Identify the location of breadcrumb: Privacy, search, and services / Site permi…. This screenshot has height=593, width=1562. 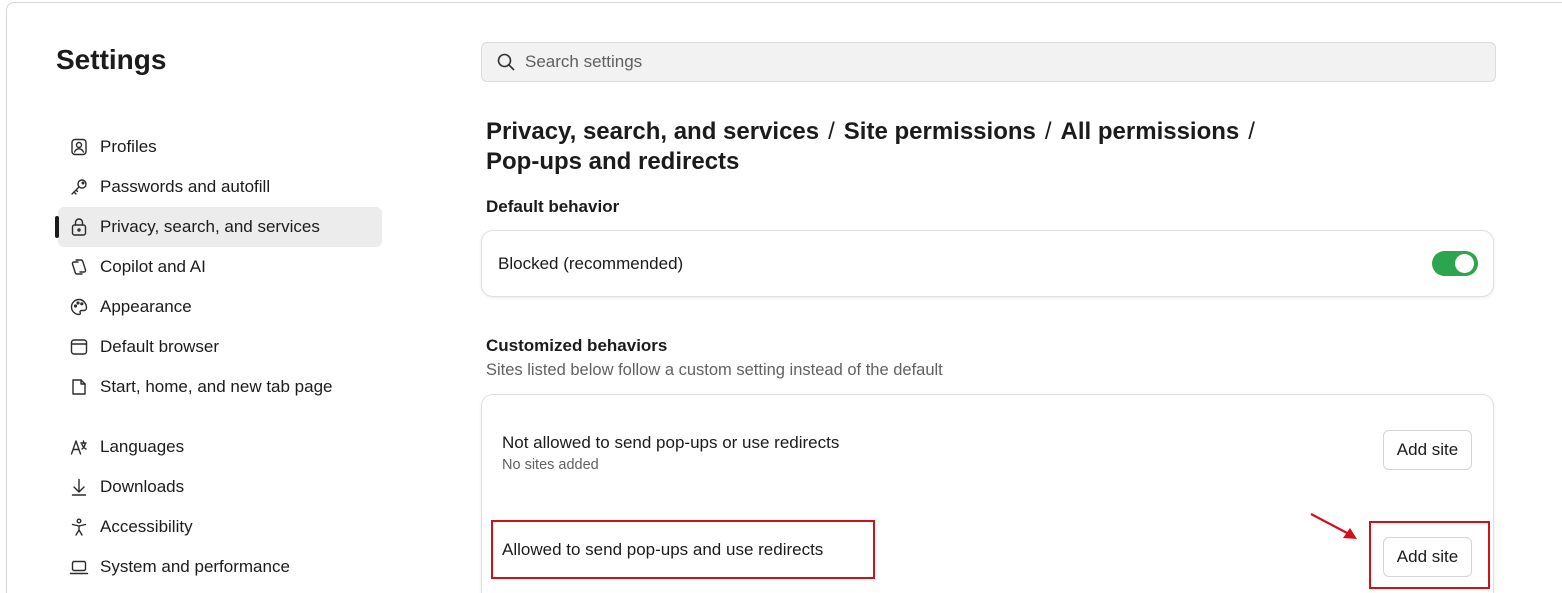
(896, 147).